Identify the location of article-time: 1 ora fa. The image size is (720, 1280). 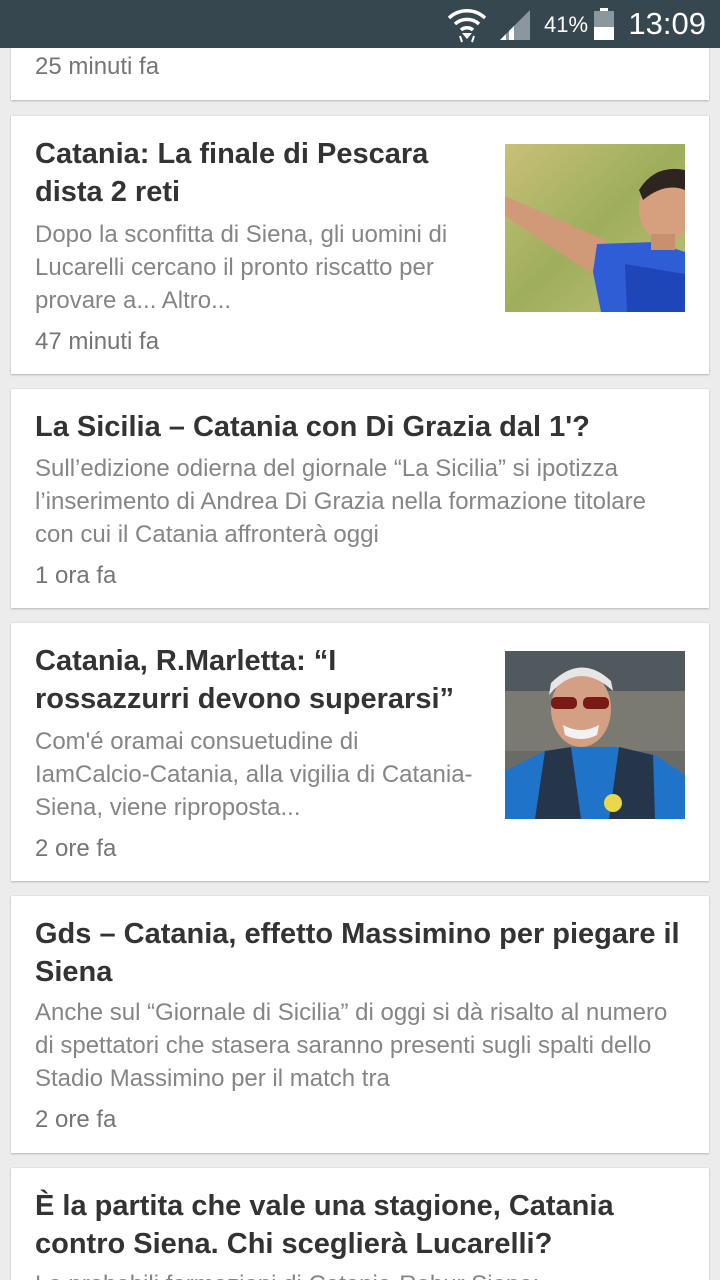
(76, 575).